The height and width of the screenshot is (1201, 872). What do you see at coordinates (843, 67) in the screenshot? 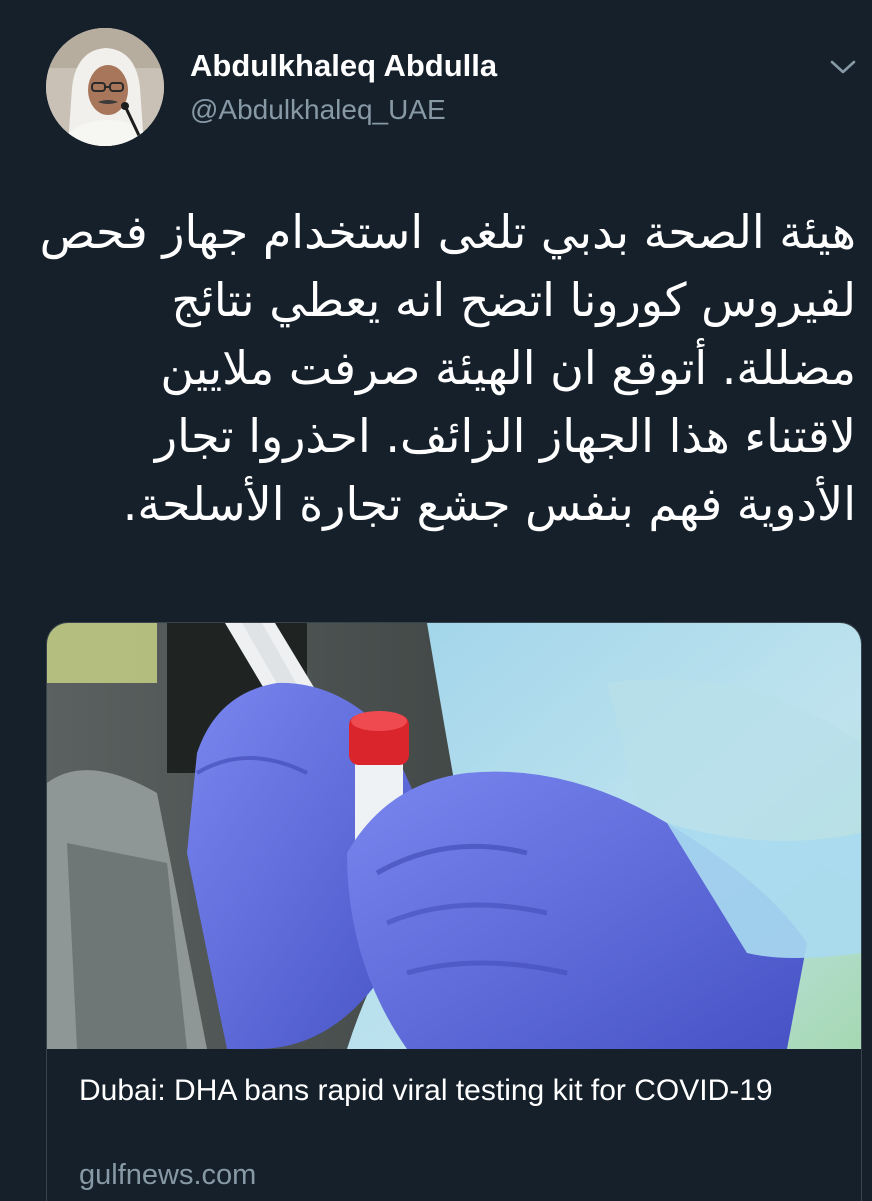
I see `chevron-down-icon` at bounding box center [843, 67].